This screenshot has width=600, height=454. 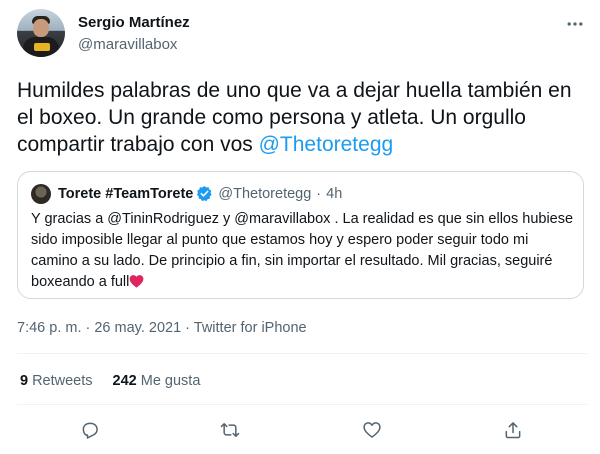 I want to click on likes-stat: 242 Me gusta, so click(x=157, y=381).